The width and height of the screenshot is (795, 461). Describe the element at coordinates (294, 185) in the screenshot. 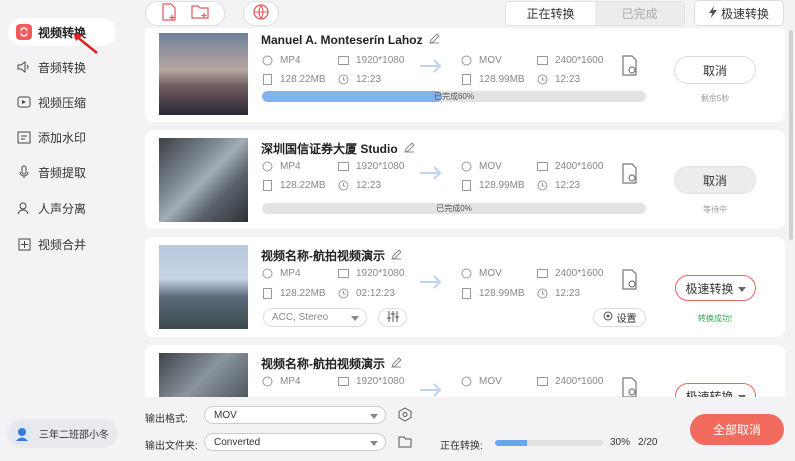

I see `source-size: 128.22MB` at that location.